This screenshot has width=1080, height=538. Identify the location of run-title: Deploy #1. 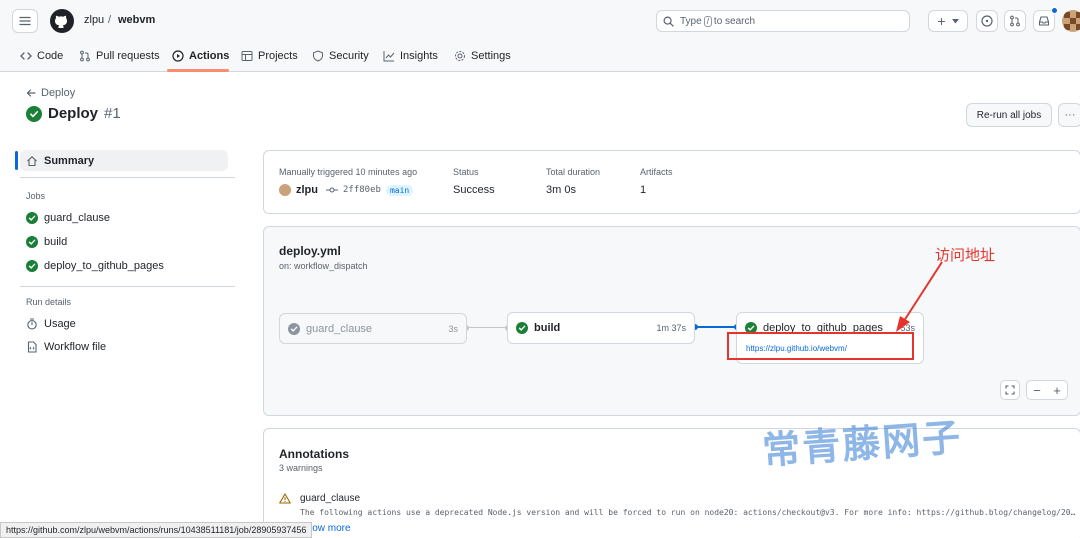
(73, 113).